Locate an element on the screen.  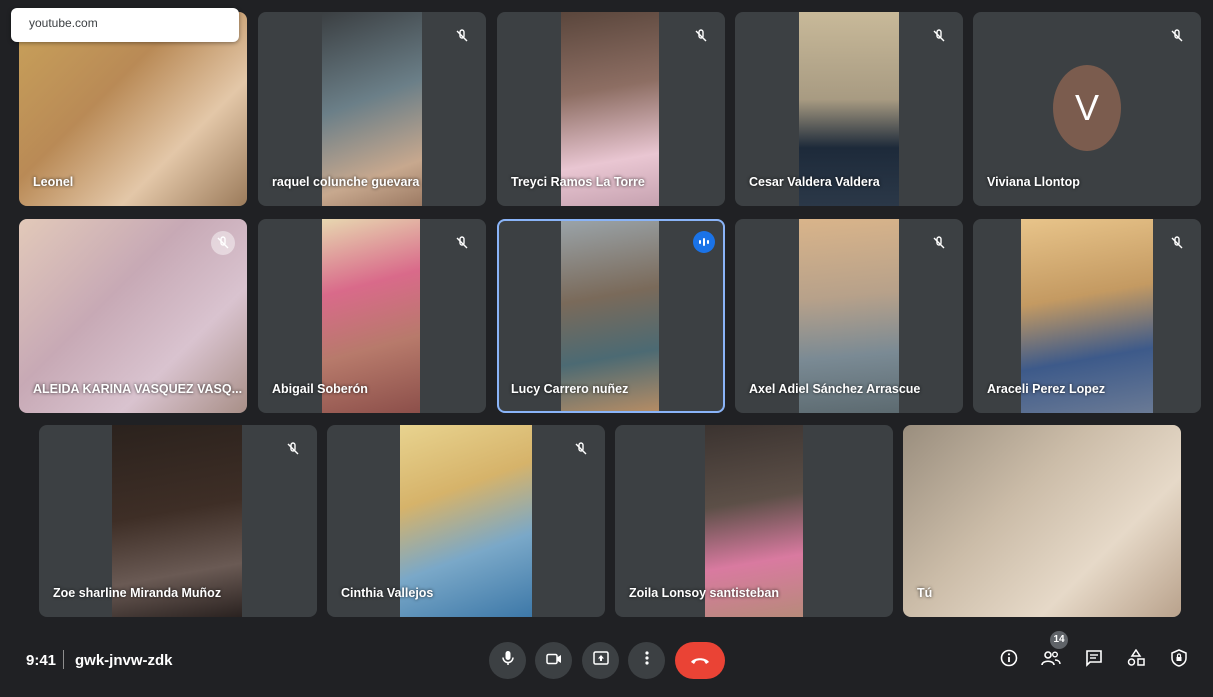
participant-name: Tú is located at coordinates (925, 593).